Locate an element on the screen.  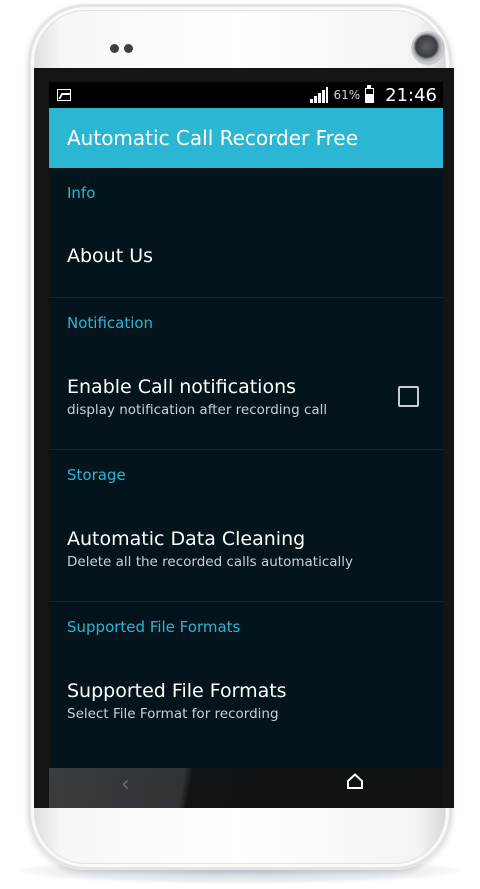
chevron-left-icon: ‹ is located at coordinates (125, 784).